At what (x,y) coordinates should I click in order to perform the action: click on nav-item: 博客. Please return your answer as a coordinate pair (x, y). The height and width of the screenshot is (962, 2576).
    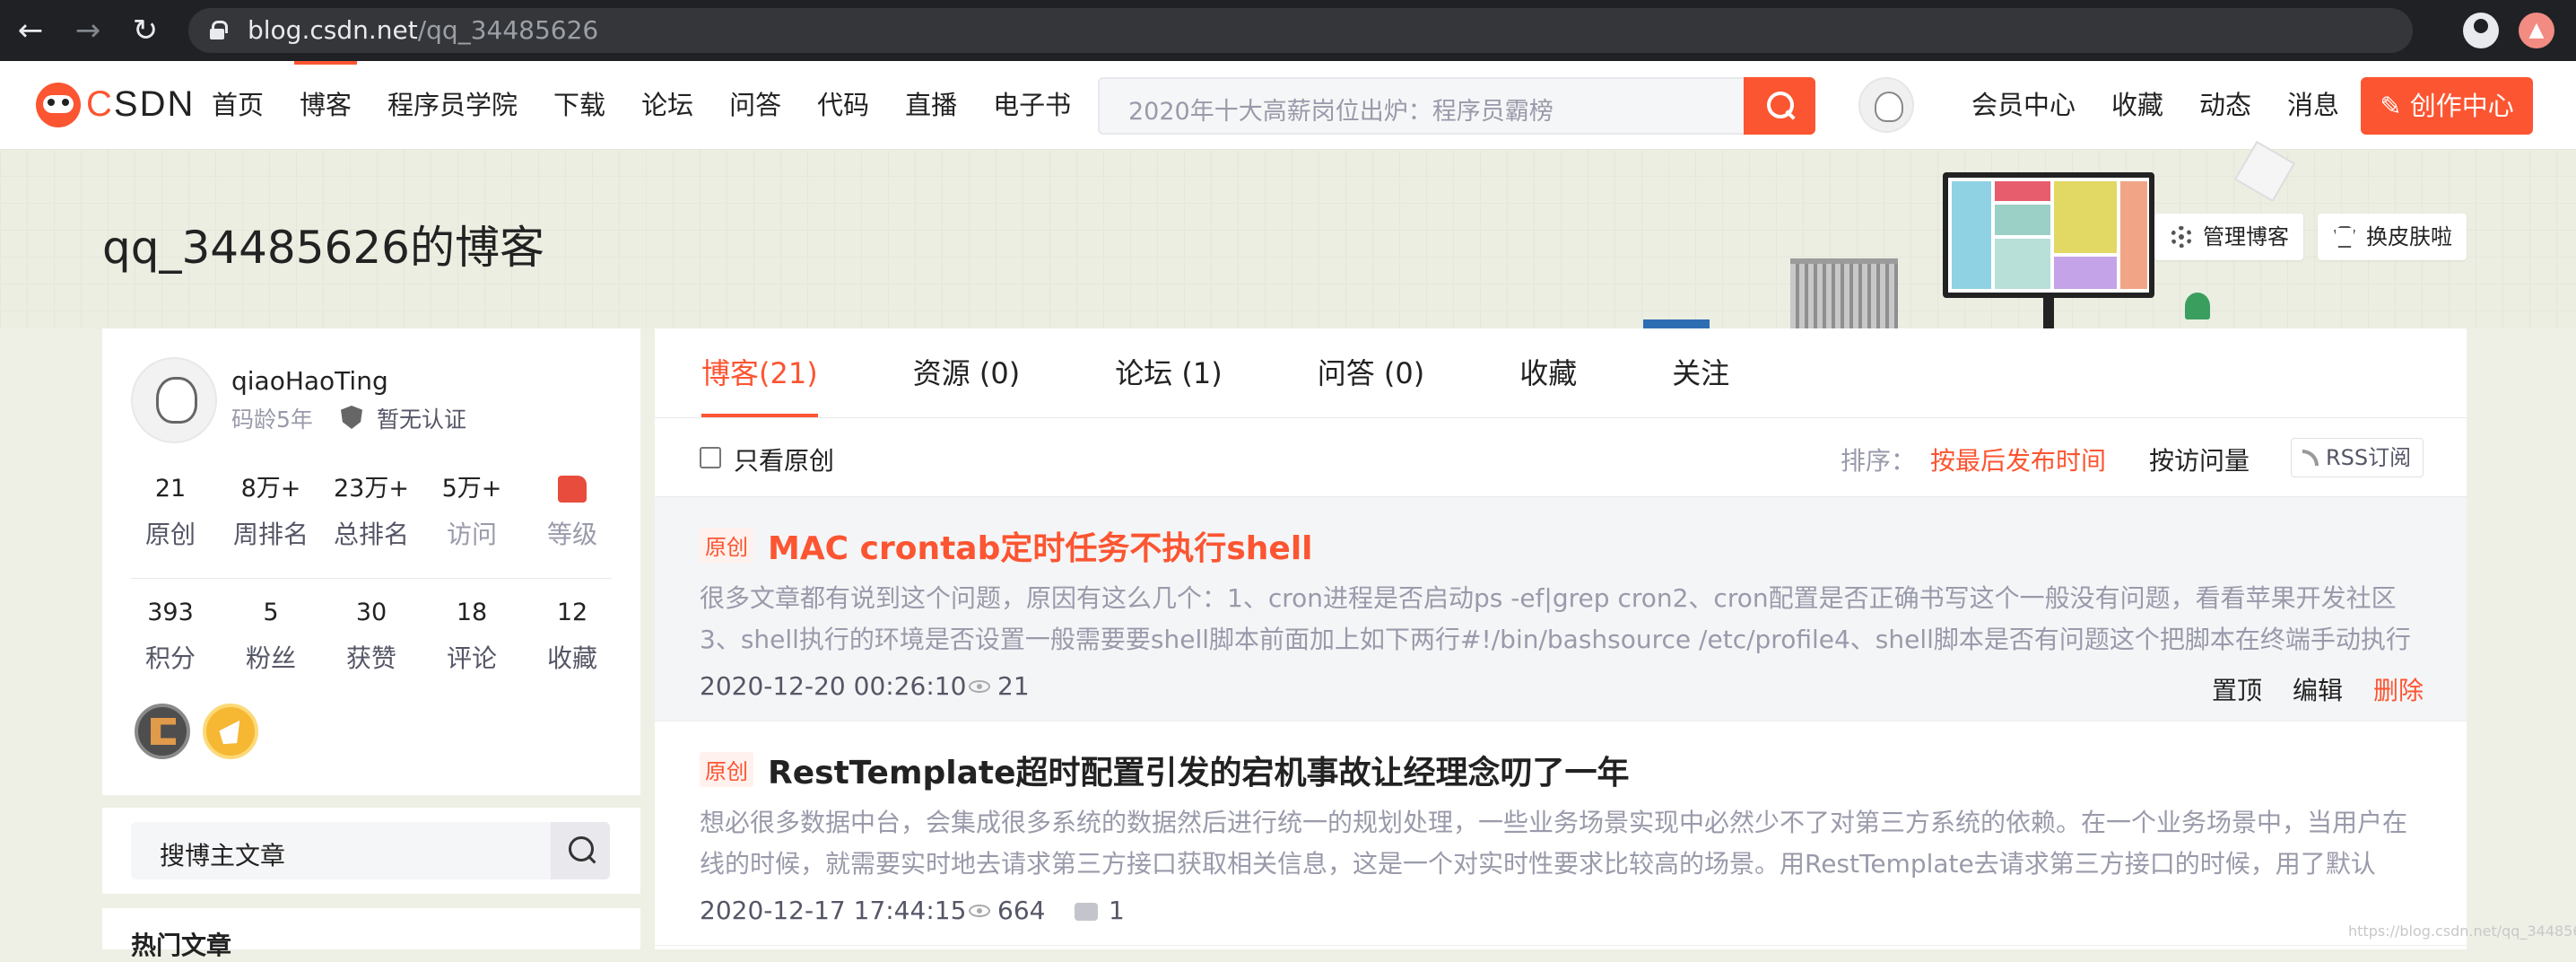
    Looking at the image, I should click on (326, 105).